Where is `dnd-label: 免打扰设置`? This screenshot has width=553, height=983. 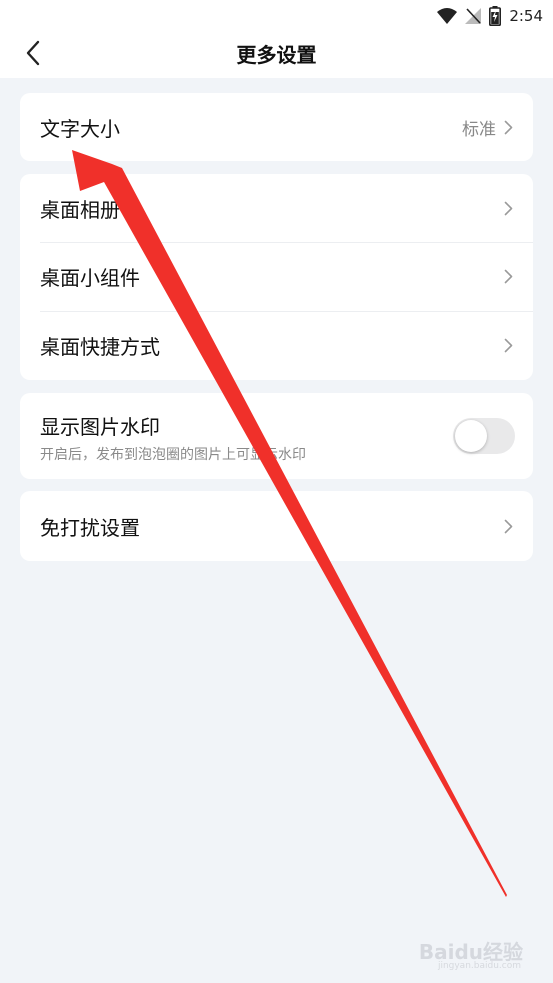
dnd-label: 免打扰设置 is located at coordinates (90, 527).